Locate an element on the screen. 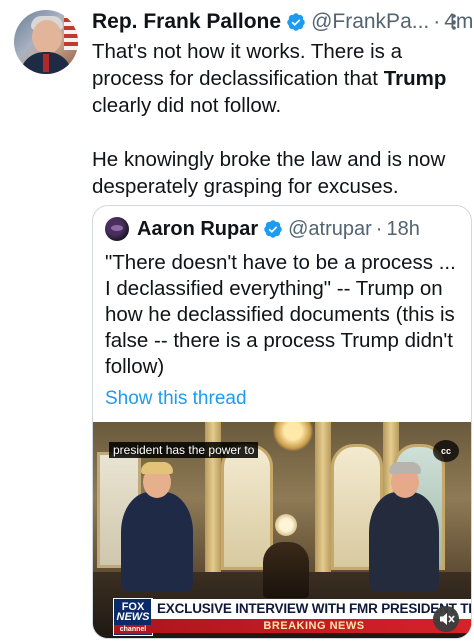 Image resolution: width=474 pixels, height=643 pixels. quoted-tweet-timestamp: 18h is located at coordinates (402, 229).